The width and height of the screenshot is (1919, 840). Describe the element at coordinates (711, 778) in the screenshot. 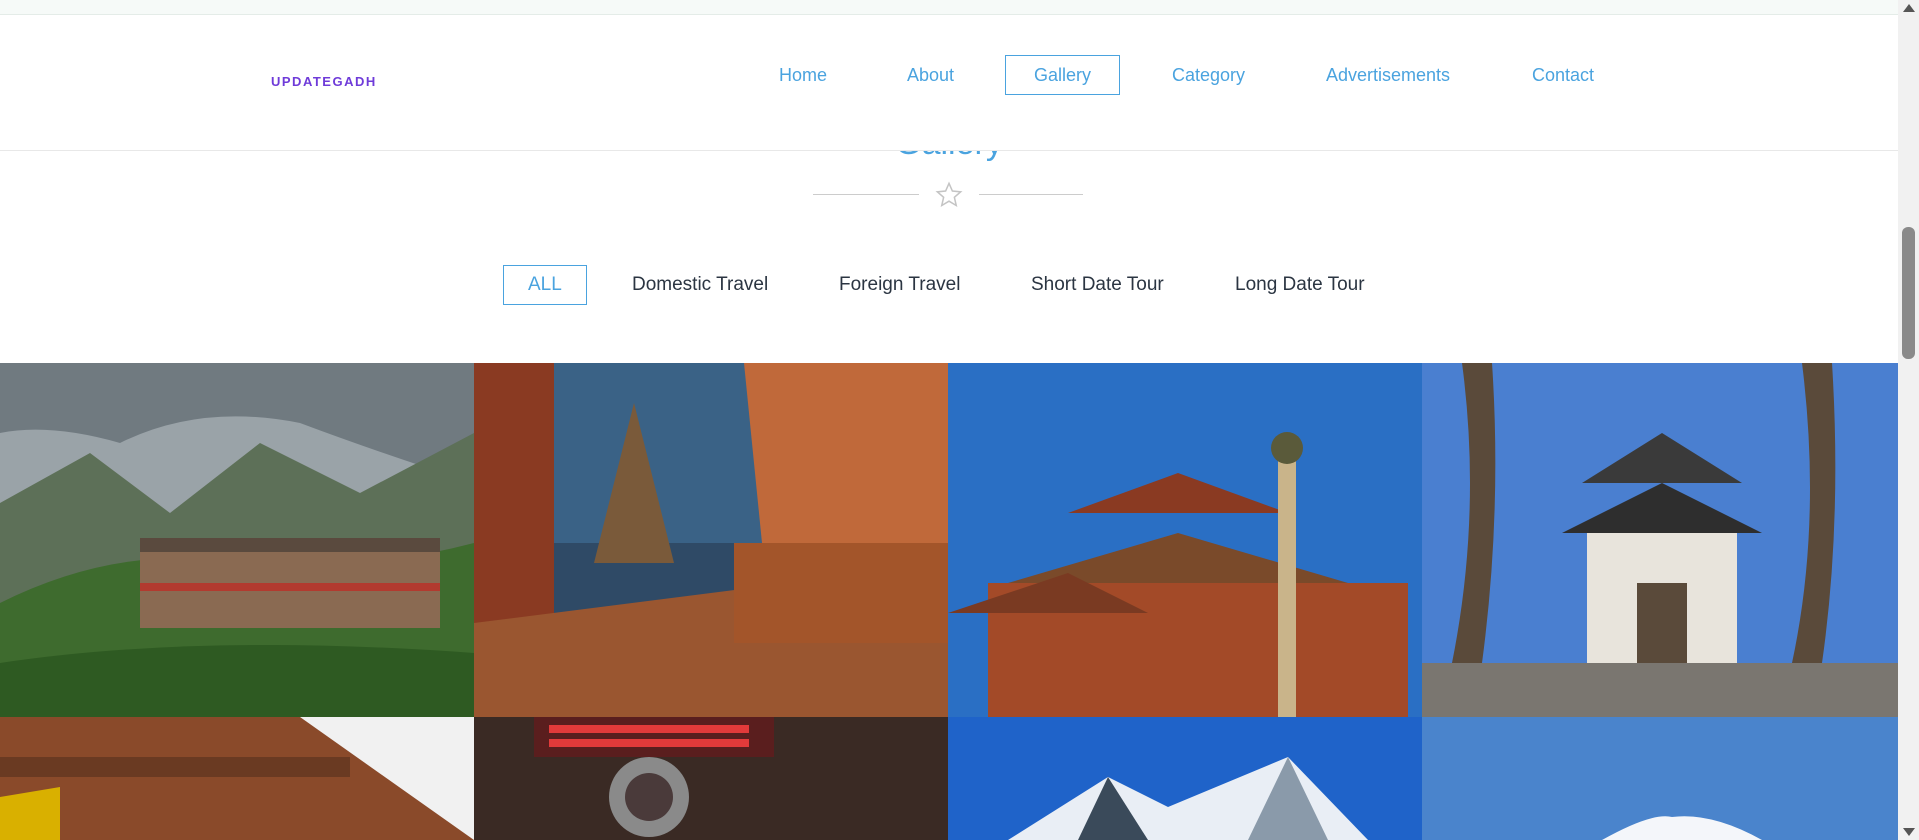

I see `temple-sign-shrine-photo` at that location.